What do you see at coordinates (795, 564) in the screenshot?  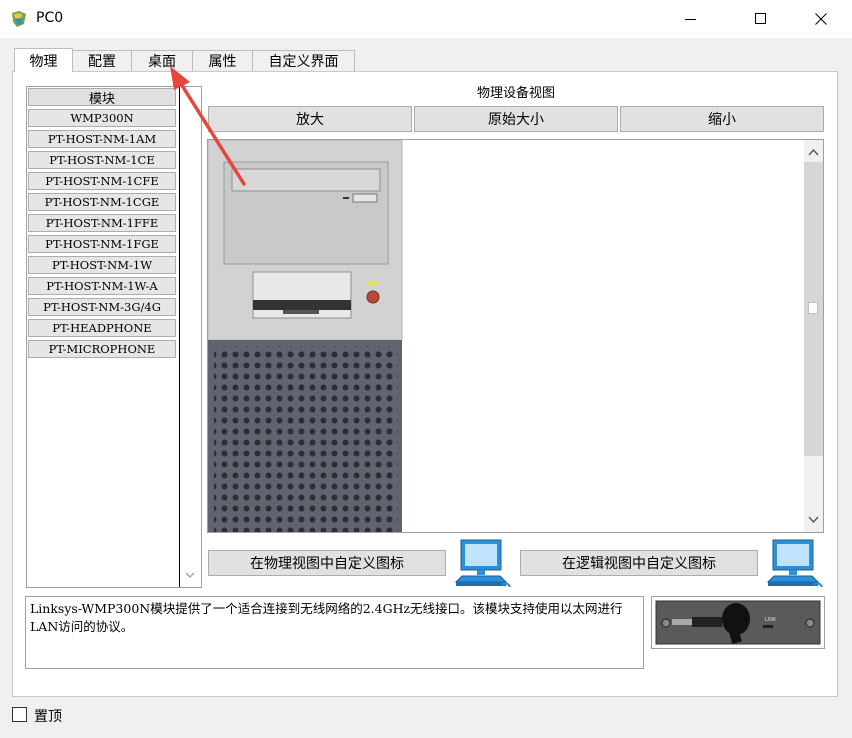 I see `logical-view-monitor-icon` at bounding box center [795, 564].